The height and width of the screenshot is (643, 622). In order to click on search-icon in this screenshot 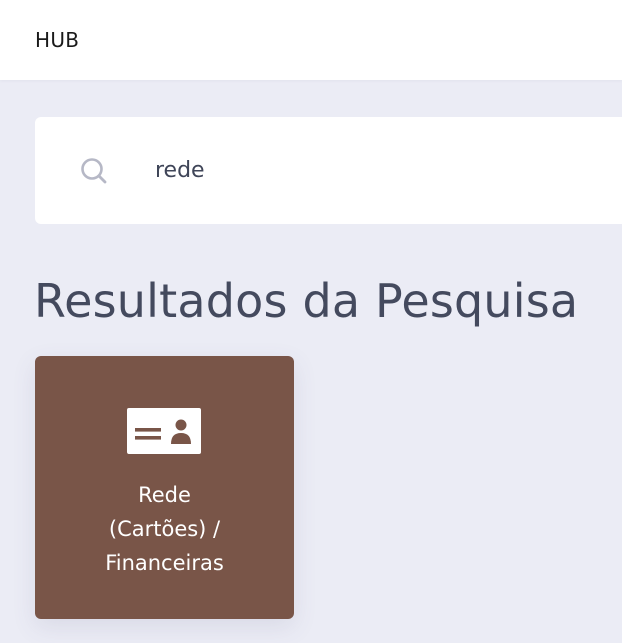, I will do `click(94, 171)`.